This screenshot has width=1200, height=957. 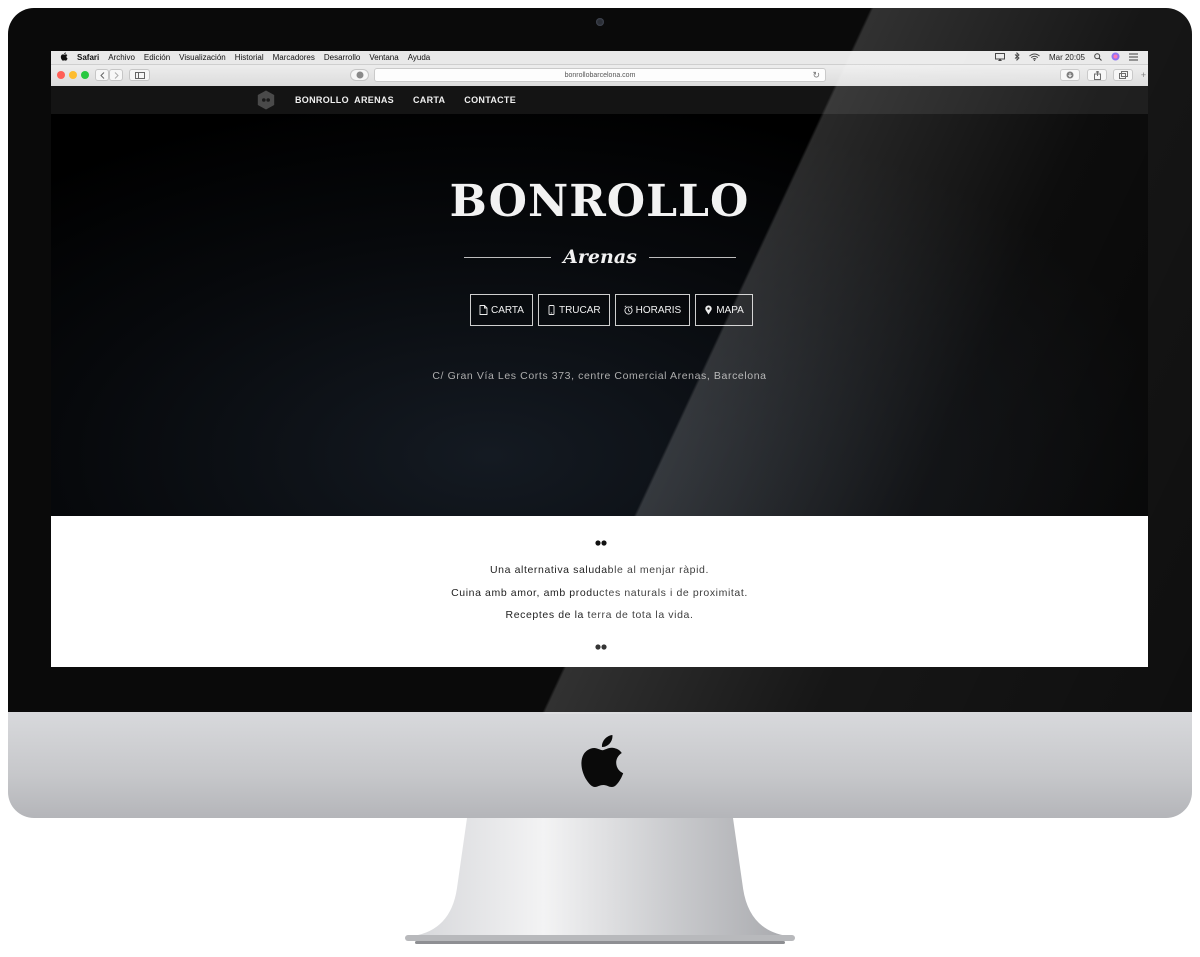 What do you see at coordinates (429, 100) in the screenshot?
I see `nav-link-carta: CARTA` at bounding box center [429, 100].